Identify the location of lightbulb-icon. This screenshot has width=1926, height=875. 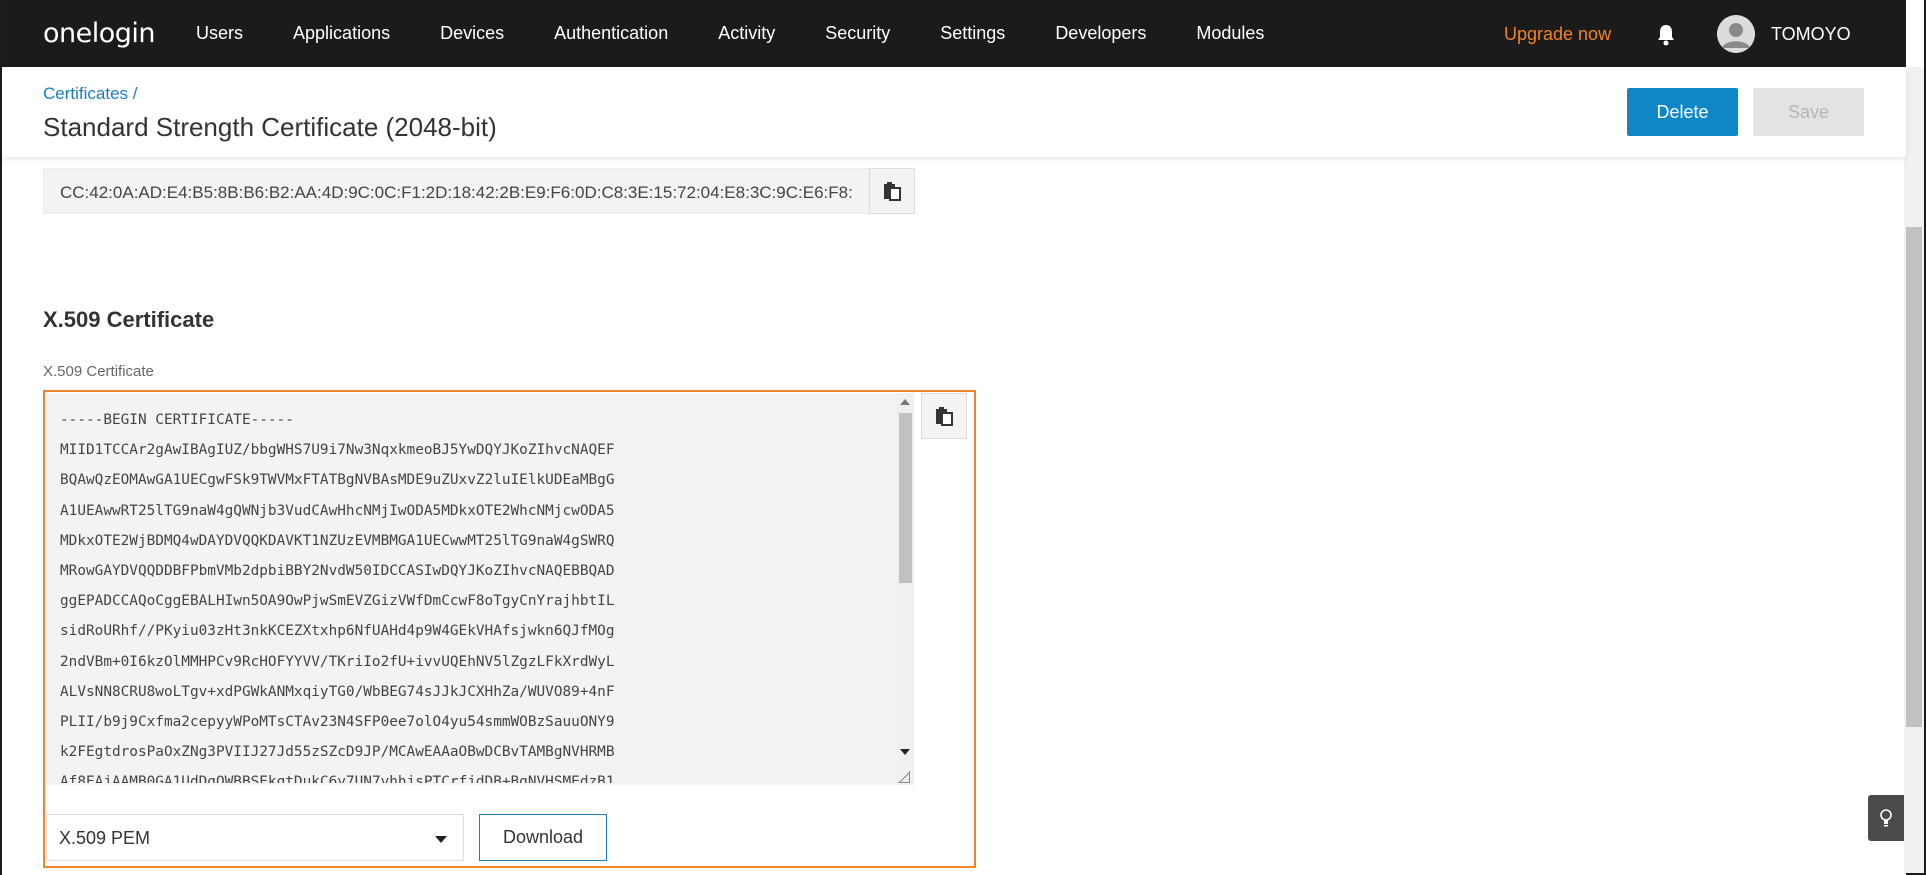
(1886, 818).